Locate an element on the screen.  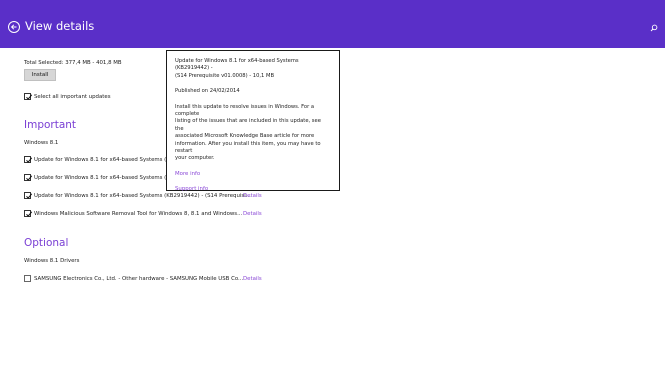
back-arrow-icon is located at coordinates (14, 27).